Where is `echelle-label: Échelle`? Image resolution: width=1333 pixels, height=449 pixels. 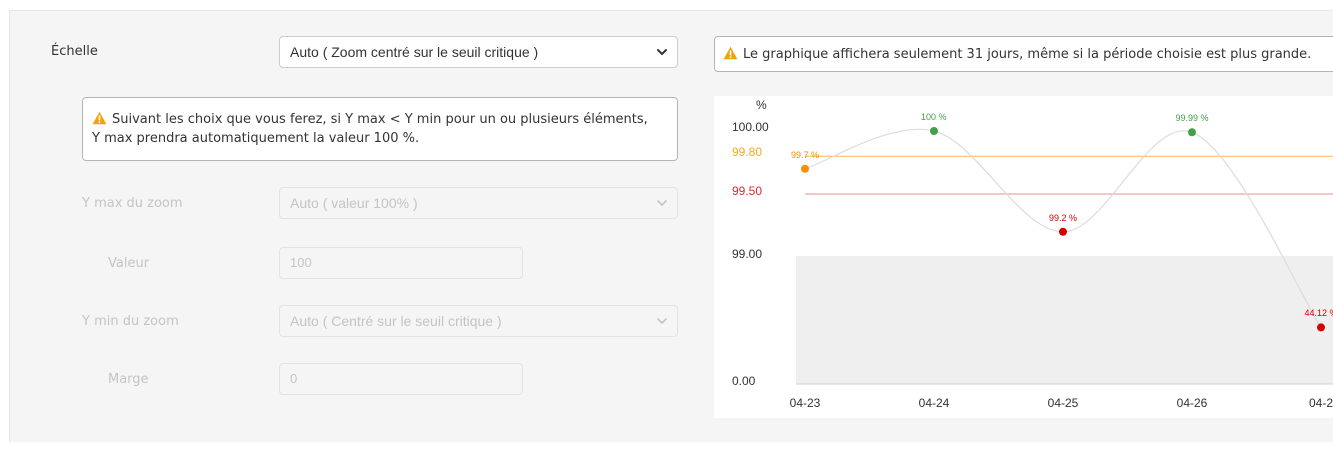 echelle-label: Échelle is located at coordinates (74, 51).